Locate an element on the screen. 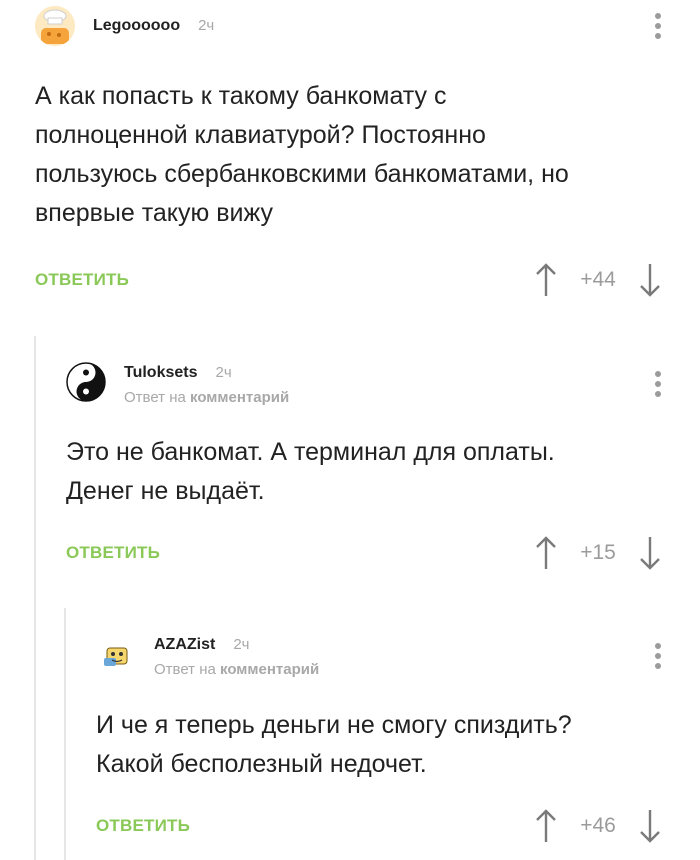 The image size is (700, 860). arrow-down-icon is located at coordinates (650, 826).